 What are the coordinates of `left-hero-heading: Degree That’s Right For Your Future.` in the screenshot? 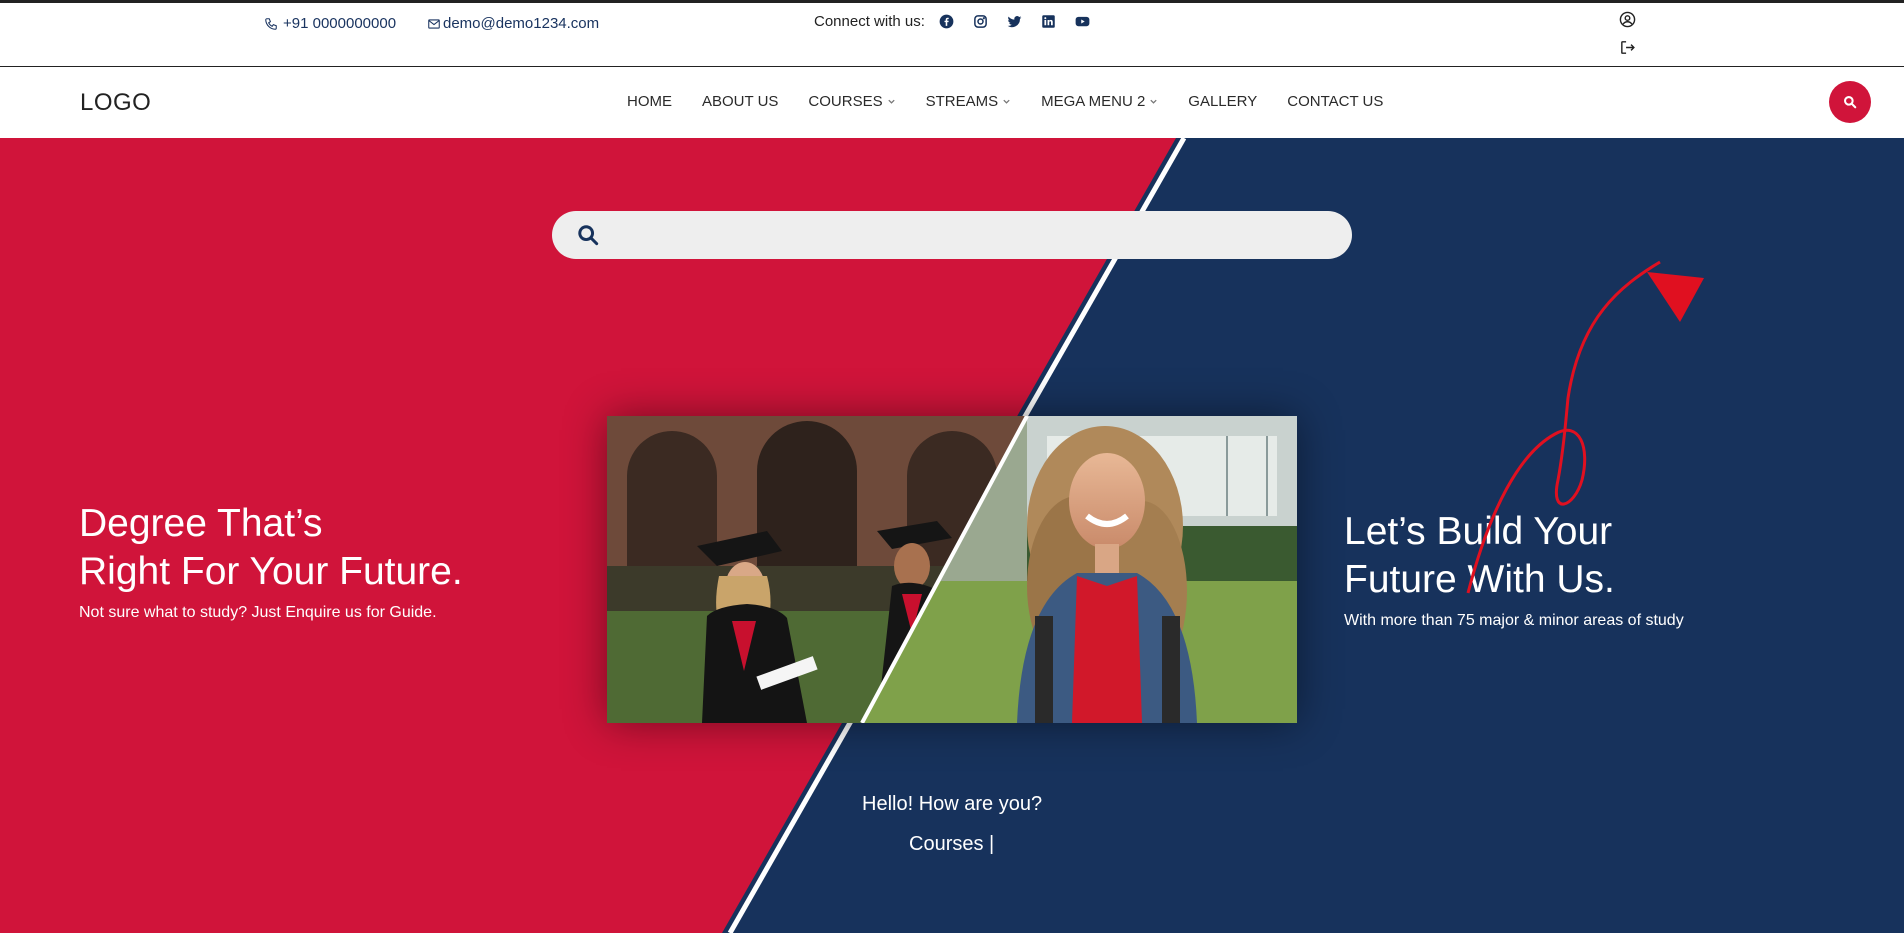 It's located at (271, 548).